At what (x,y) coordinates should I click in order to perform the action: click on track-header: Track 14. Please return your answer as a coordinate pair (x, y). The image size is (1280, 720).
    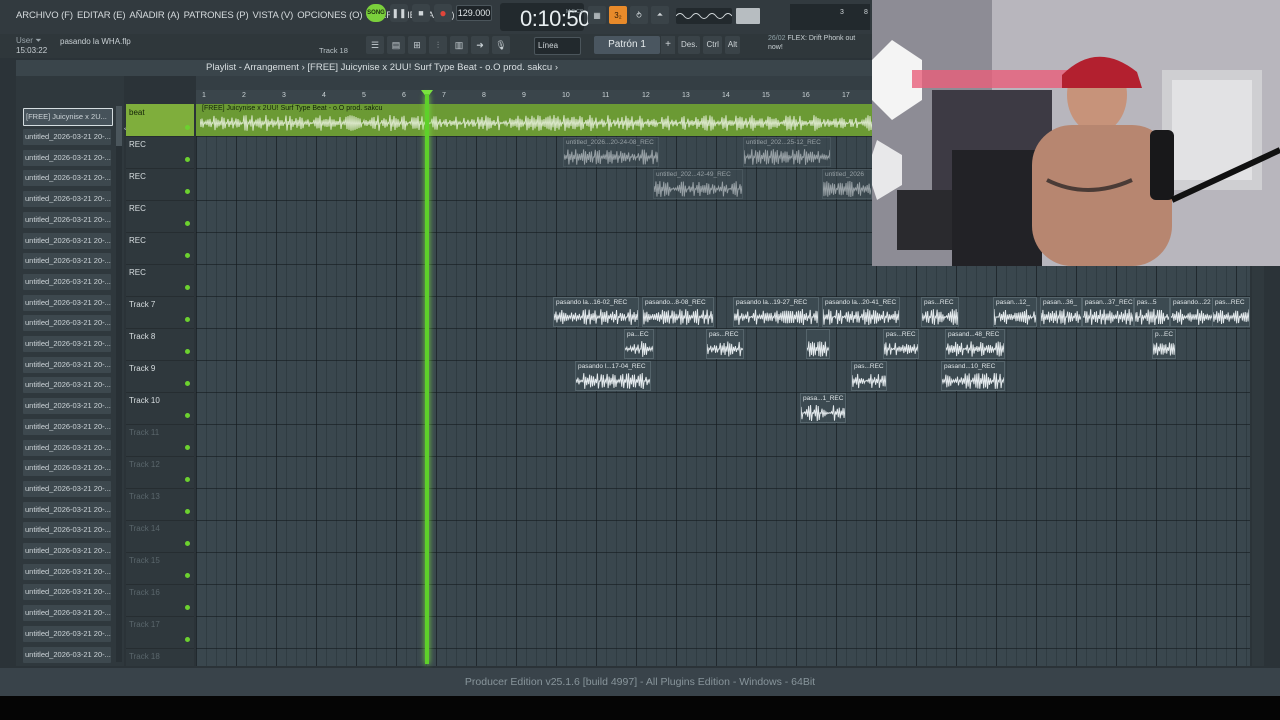
    Looking at the image, I should click on (160, 536).